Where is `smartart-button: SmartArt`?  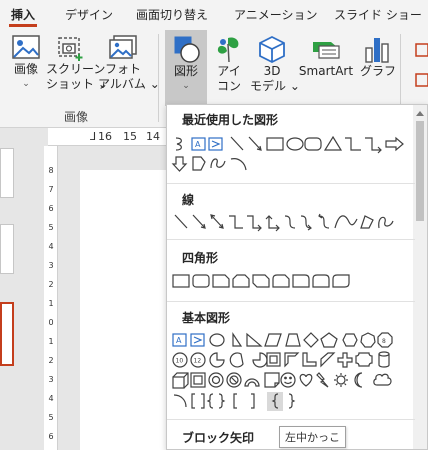 smartart-button: SmartArt is located at coordinates (326, 56).